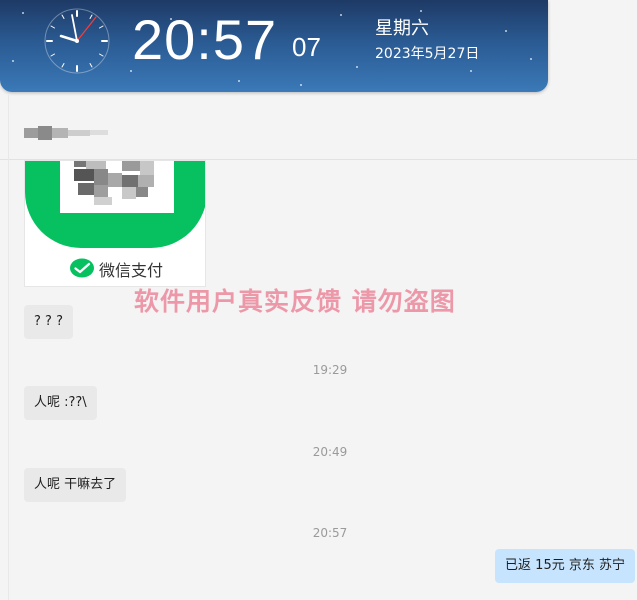  What do you see at coordinates (117, 187) in the screenshot?
I see `blurred-qr-code` at bounding box center [117, 187].